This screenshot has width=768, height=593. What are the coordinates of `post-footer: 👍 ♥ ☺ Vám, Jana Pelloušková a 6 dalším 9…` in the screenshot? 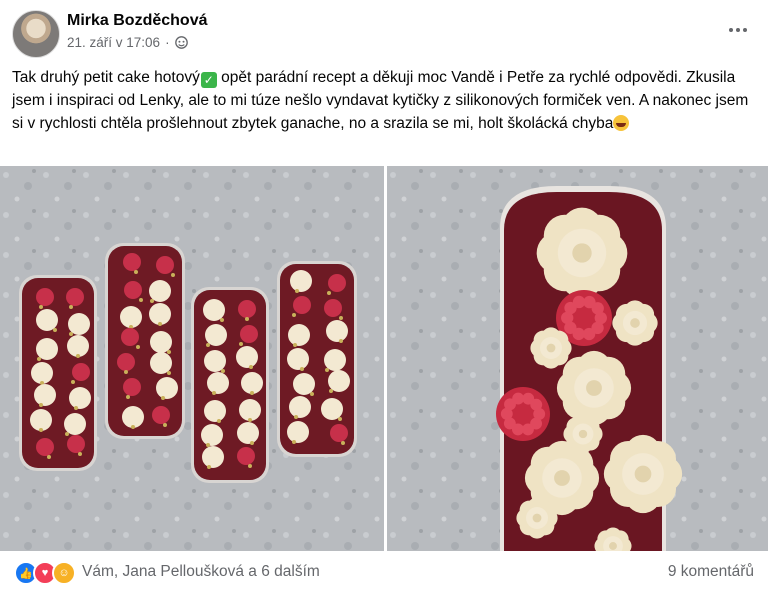 It's located at (384, 573).